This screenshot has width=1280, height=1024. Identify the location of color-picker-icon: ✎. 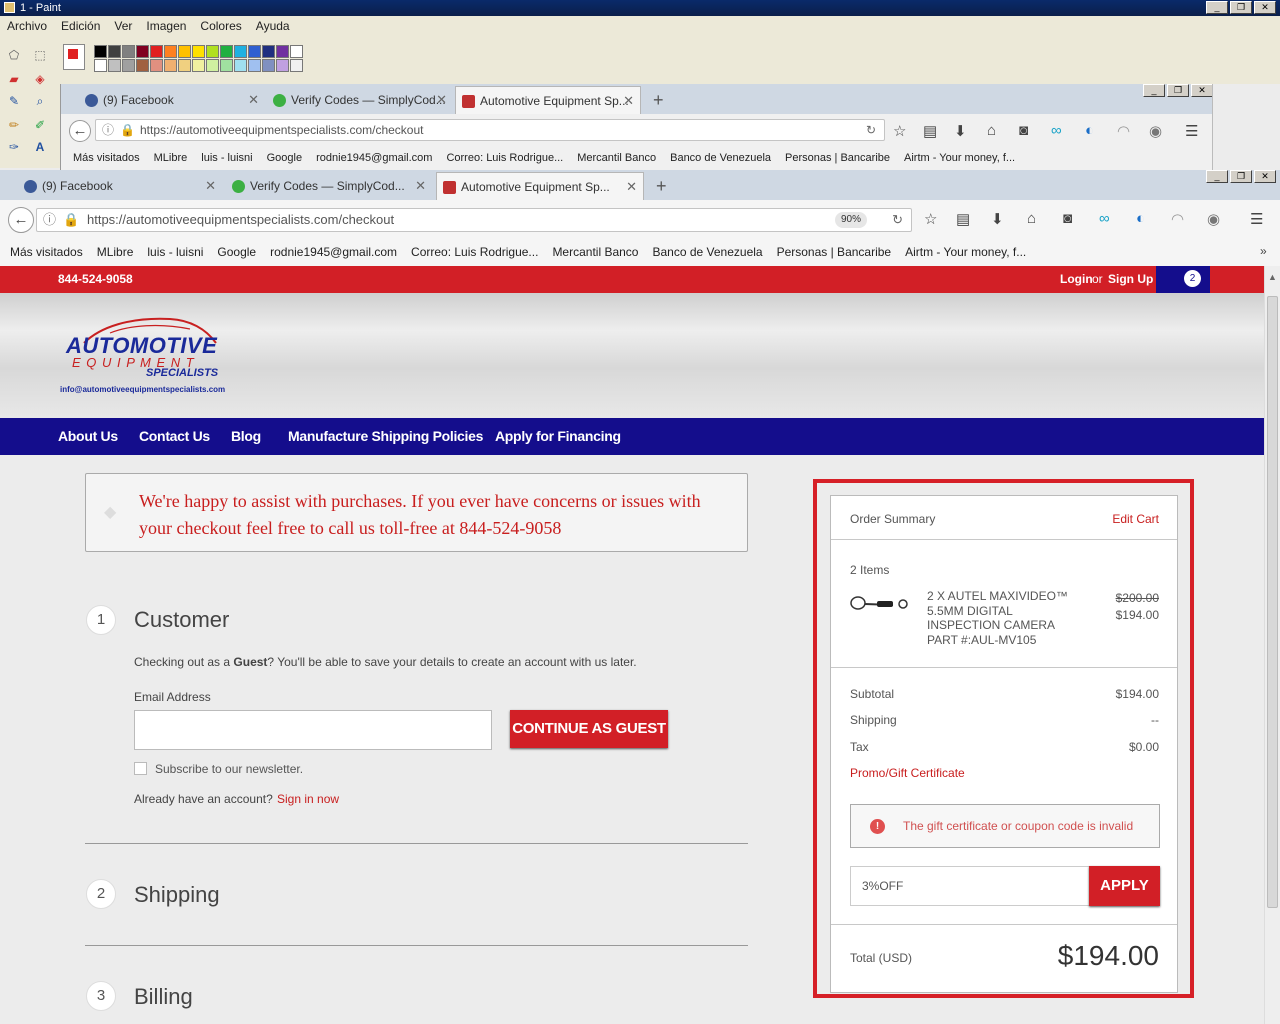
(14, 101).